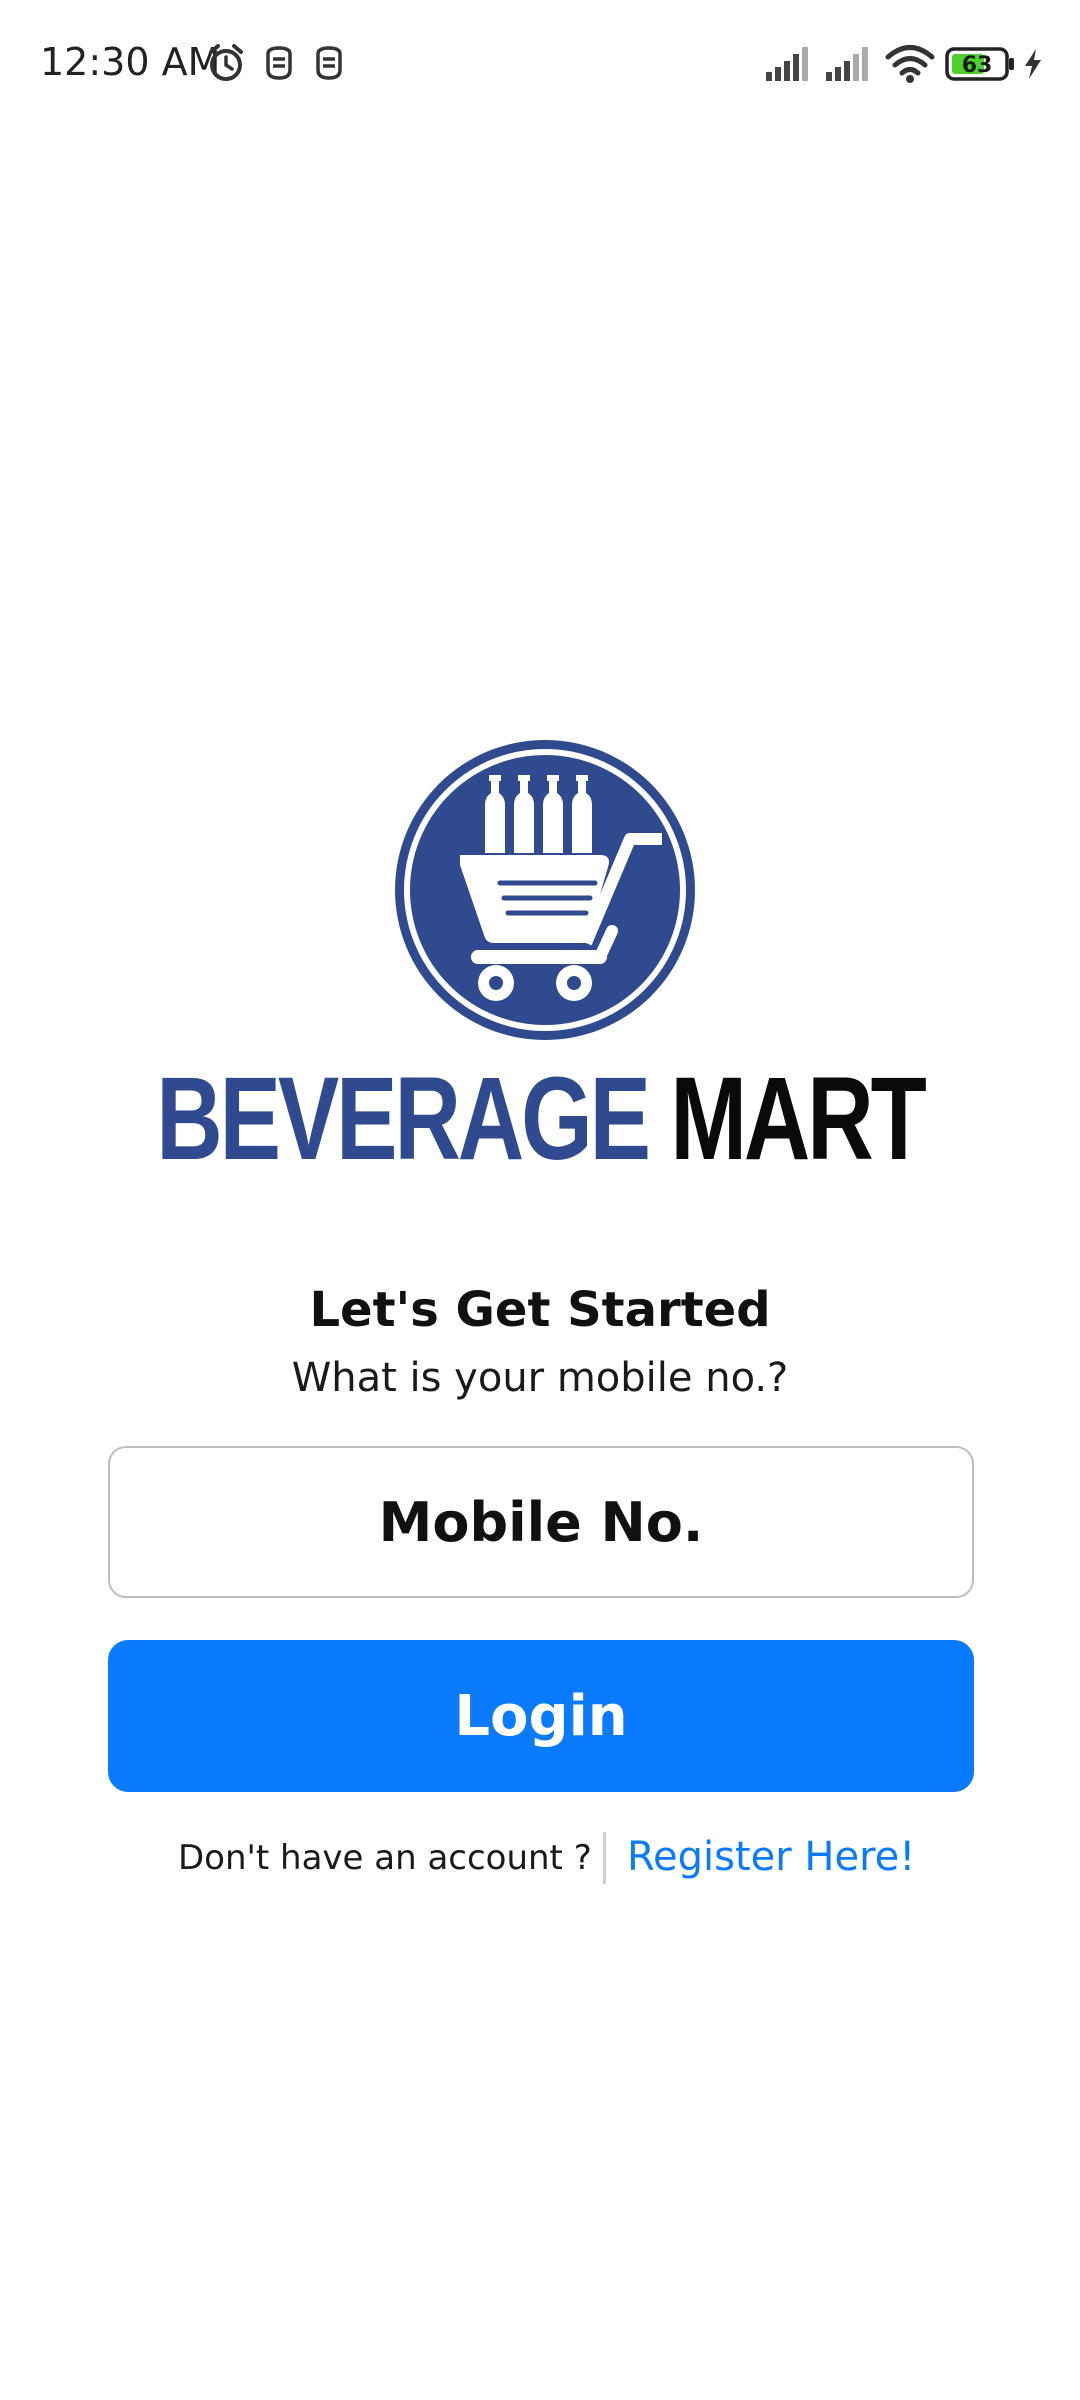 The image size is (1080, 2400). What do you see at coordinates (798, 1119) in the screenshot?
I see `brand-name-part2: MART` at bounding box center [798, 1119].